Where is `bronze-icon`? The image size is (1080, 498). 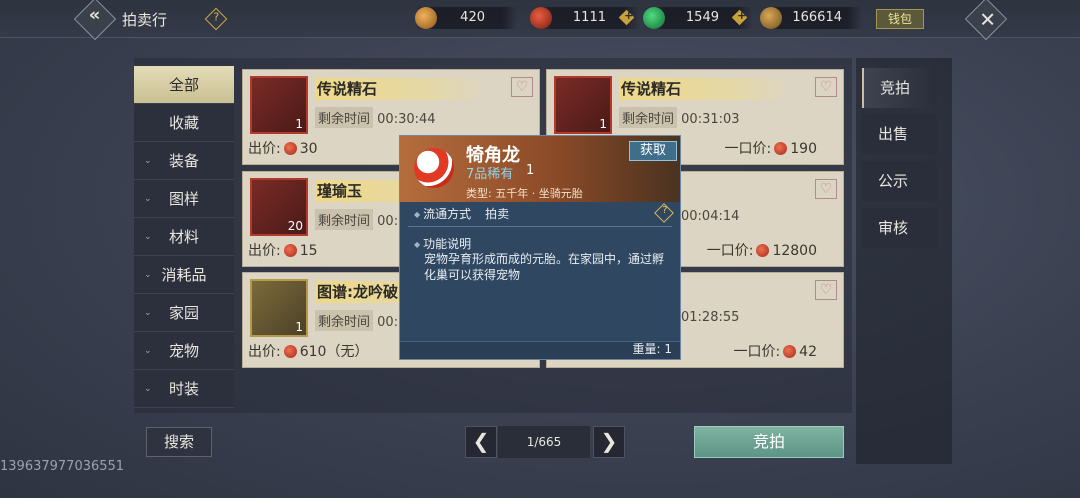
bronze-icon is located at coordinates (771, 18).